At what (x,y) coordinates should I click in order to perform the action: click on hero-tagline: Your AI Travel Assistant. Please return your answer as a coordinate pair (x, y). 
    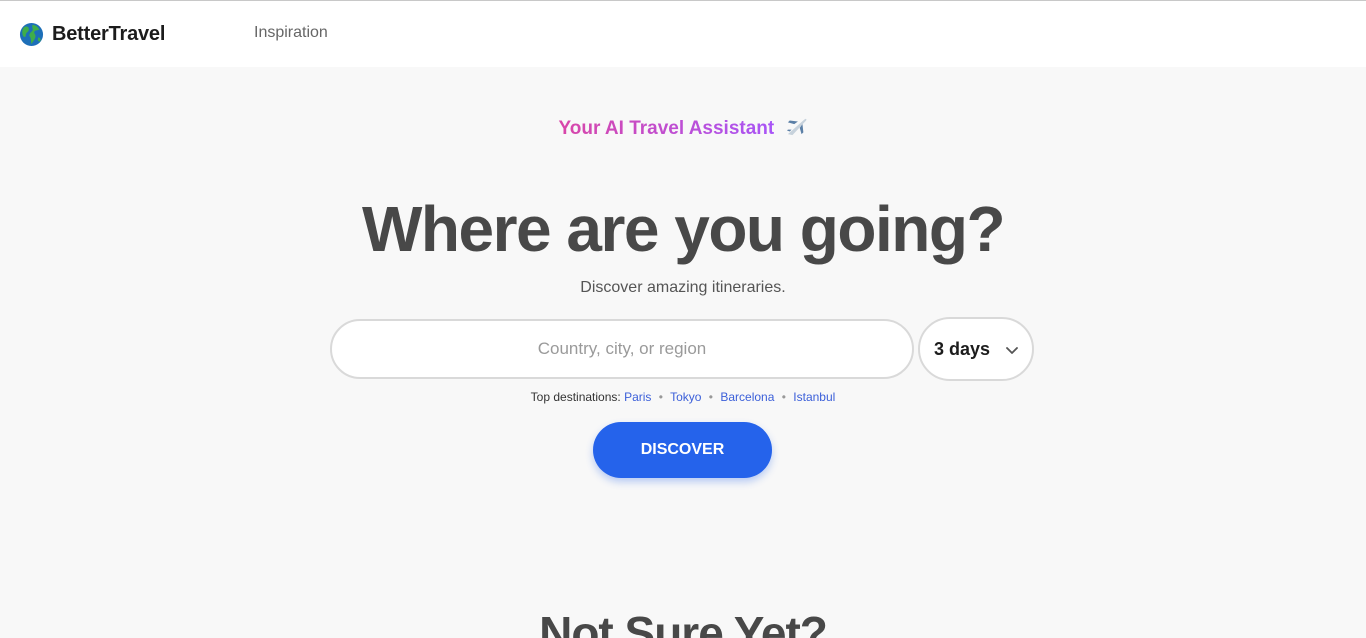
    Looking at the image, I should click on (683, 128).